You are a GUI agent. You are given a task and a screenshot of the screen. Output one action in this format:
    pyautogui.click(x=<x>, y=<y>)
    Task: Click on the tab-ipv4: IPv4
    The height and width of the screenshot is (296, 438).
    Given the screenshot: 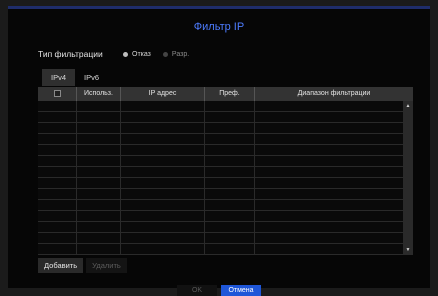 What is the action you would take?
    pyautogui.click(x=59, y=77)
    